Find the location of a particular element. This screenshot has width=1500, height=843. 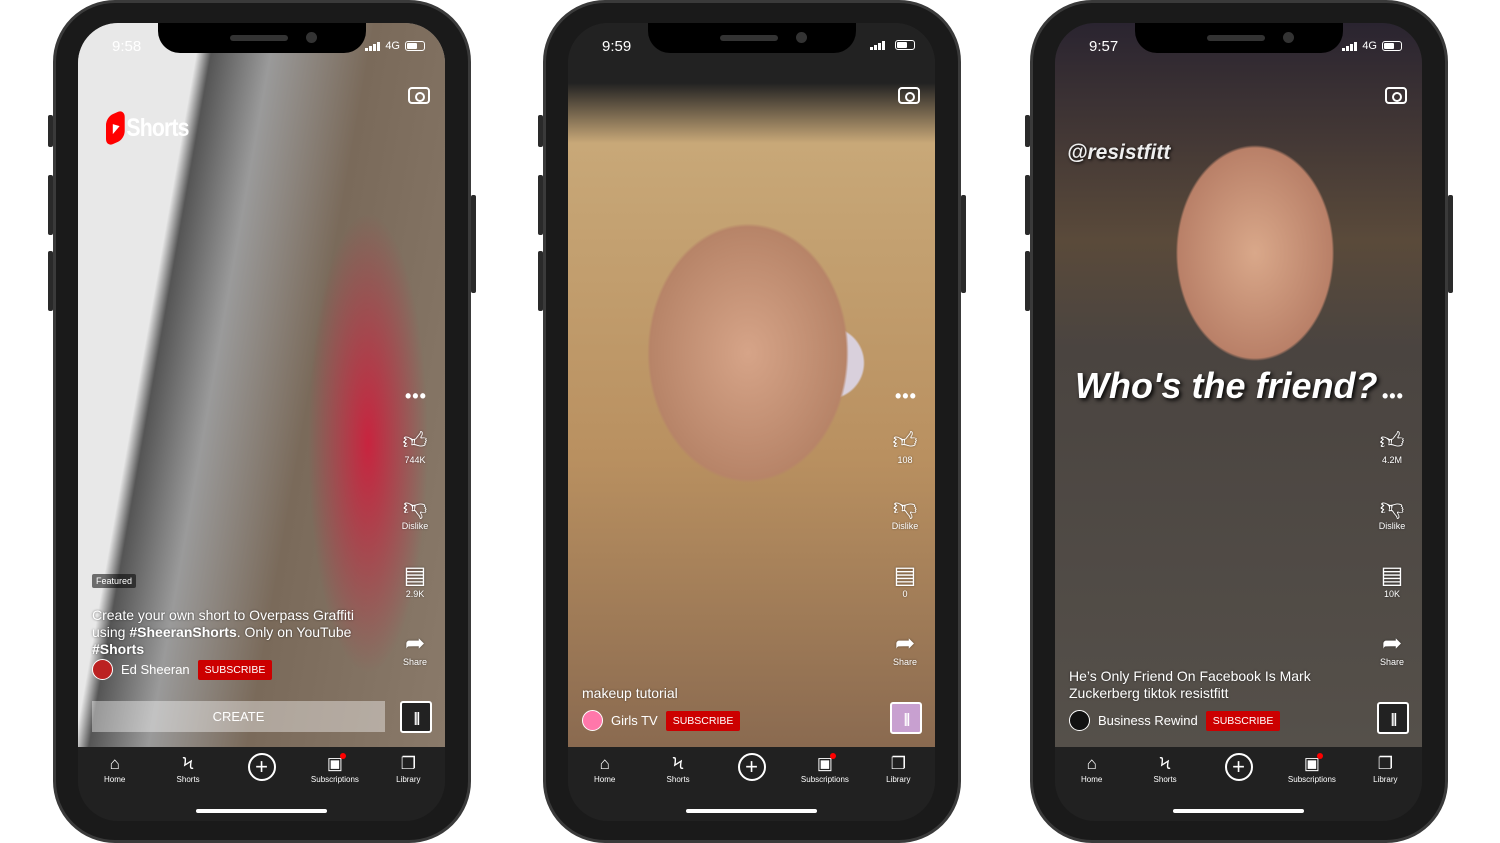

like-button: 👍︎ 744K is located at coordinates (415, 447).